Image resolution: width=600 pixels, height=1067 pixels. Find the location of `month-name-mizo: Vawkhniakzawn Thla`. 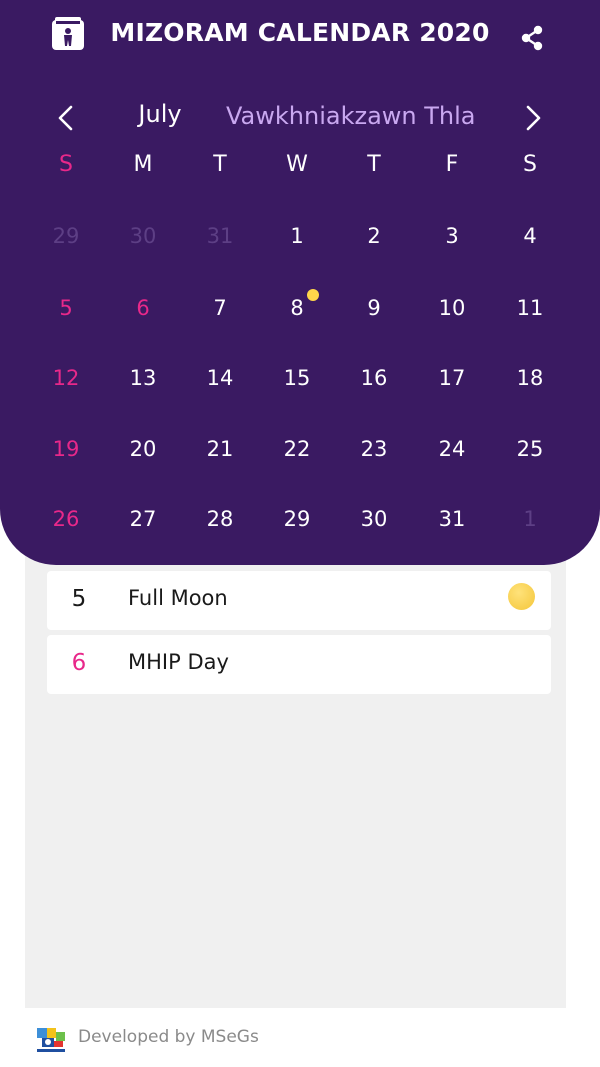

month-name-mizo: Vawkhniakzawn Thla is located at coordinates (351, 116).